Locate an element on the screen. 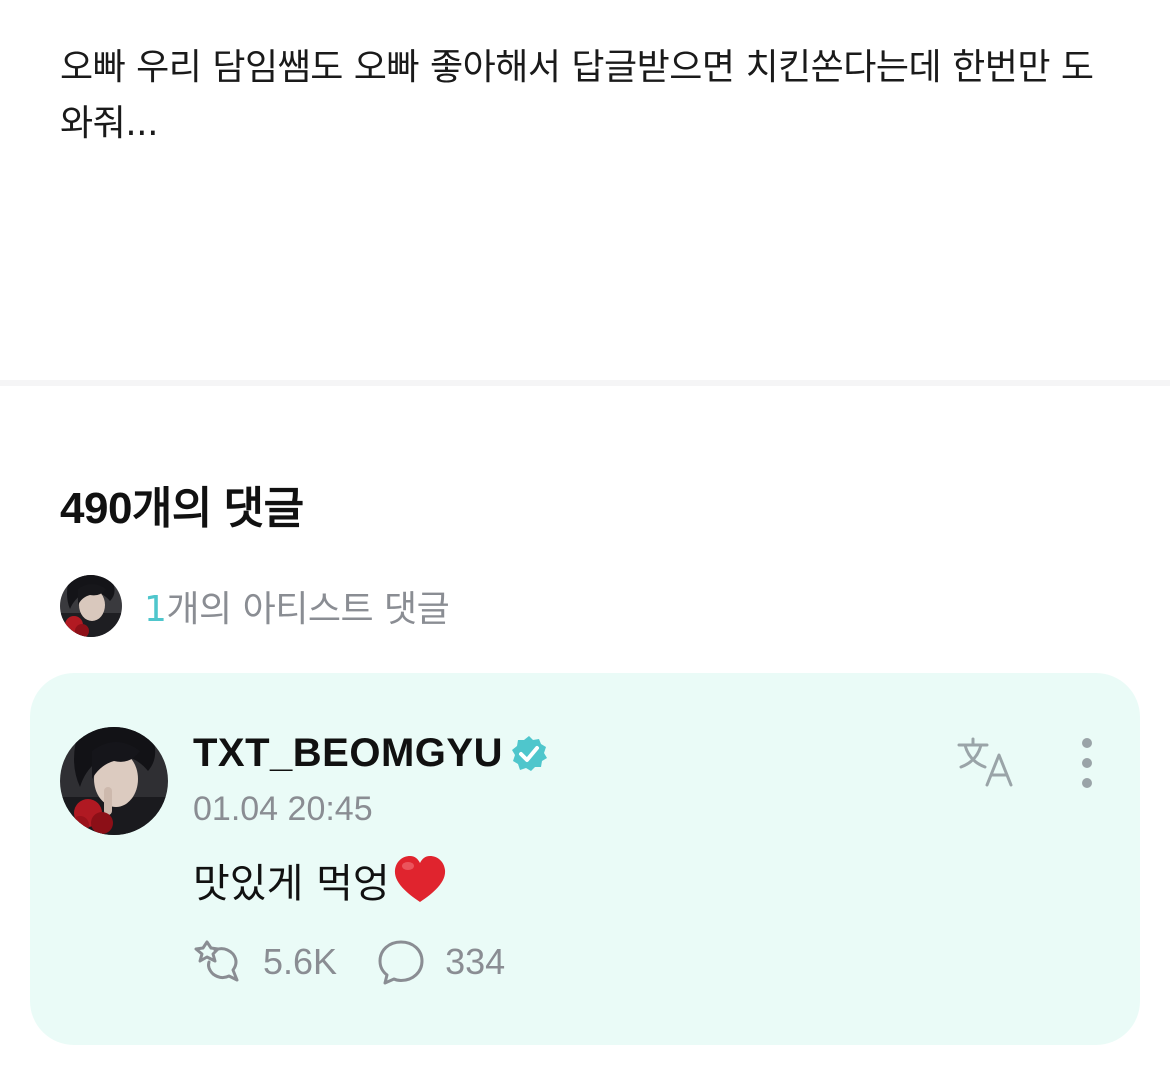 The width and height of the screenshot is (1170, 1071). artist-comment-label: 개의 아티스트 댓글 is located at coordinates (308, 609).